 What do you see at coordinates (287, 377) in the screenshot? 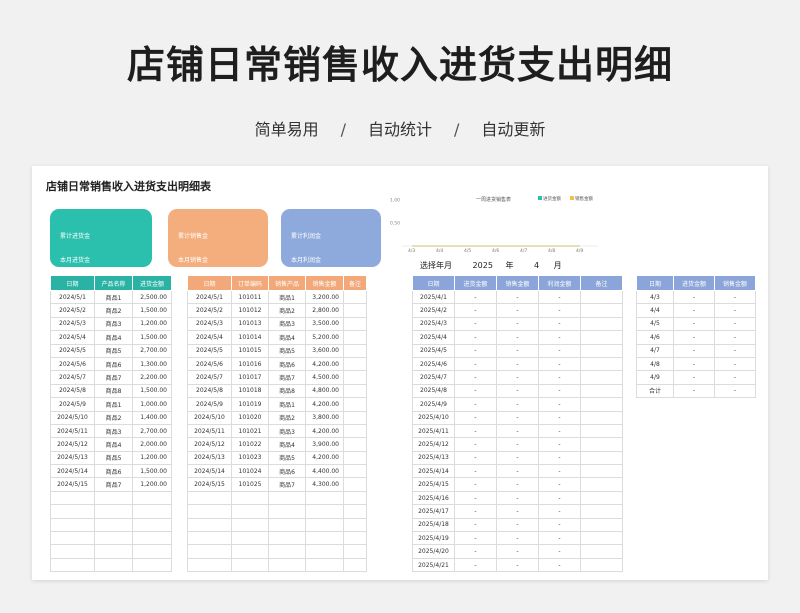
I see `table-cell: 商品7` at bounding box center [287, 377].